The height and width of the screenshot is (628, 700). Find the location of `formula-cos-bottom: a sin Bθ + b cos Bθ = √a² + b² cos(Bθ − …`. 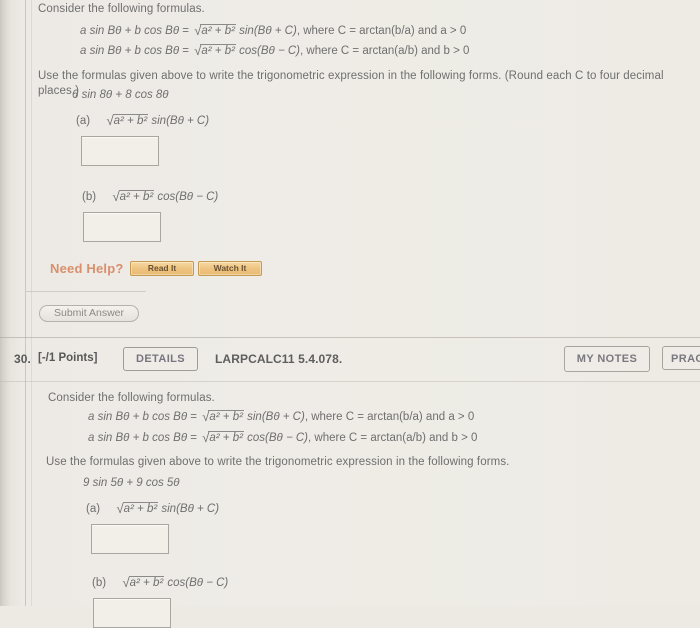

formula-cos-bottom: a sin Bθ + b cos Bθ = √a² + b² cos(Bθ − … is located at coordinates (282, 437).